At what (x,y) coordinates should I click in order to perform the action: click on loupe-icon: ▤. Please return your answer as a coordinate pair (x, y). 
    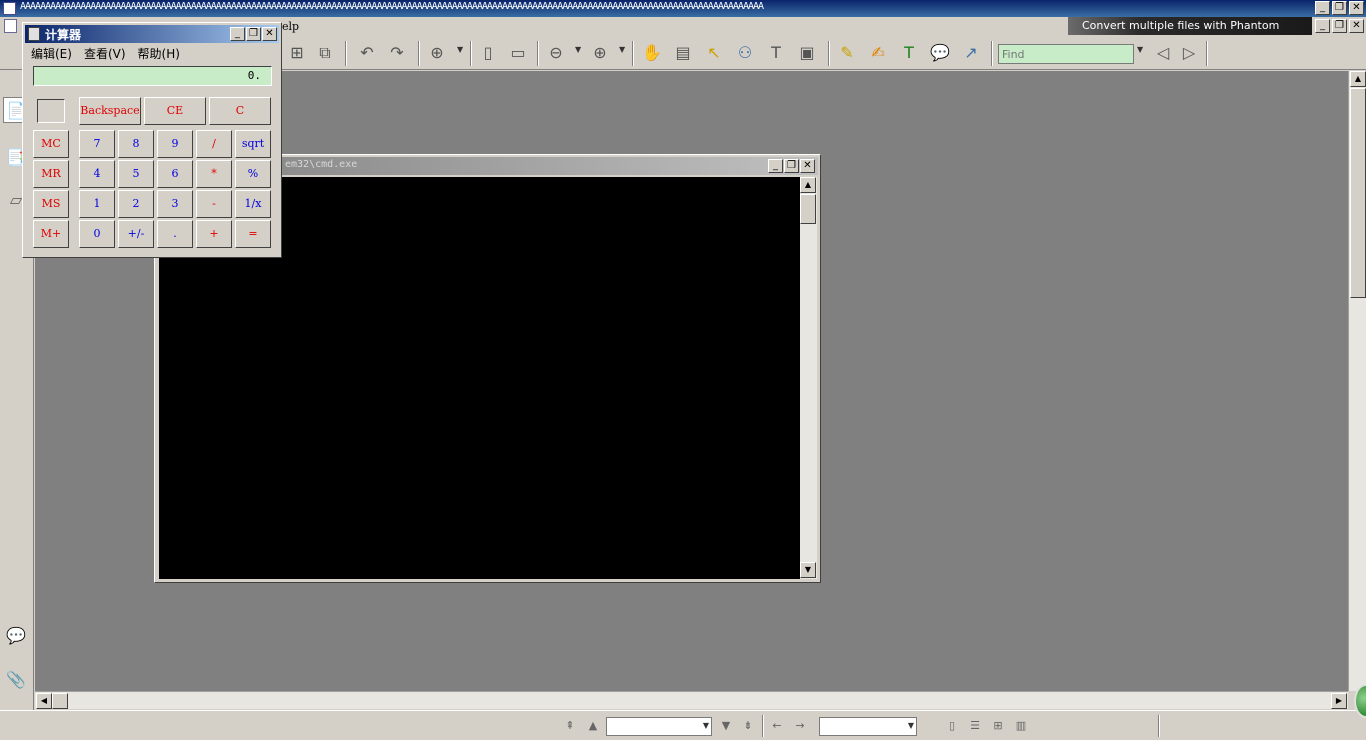
    Looking at the image, I should click on (683, 53).